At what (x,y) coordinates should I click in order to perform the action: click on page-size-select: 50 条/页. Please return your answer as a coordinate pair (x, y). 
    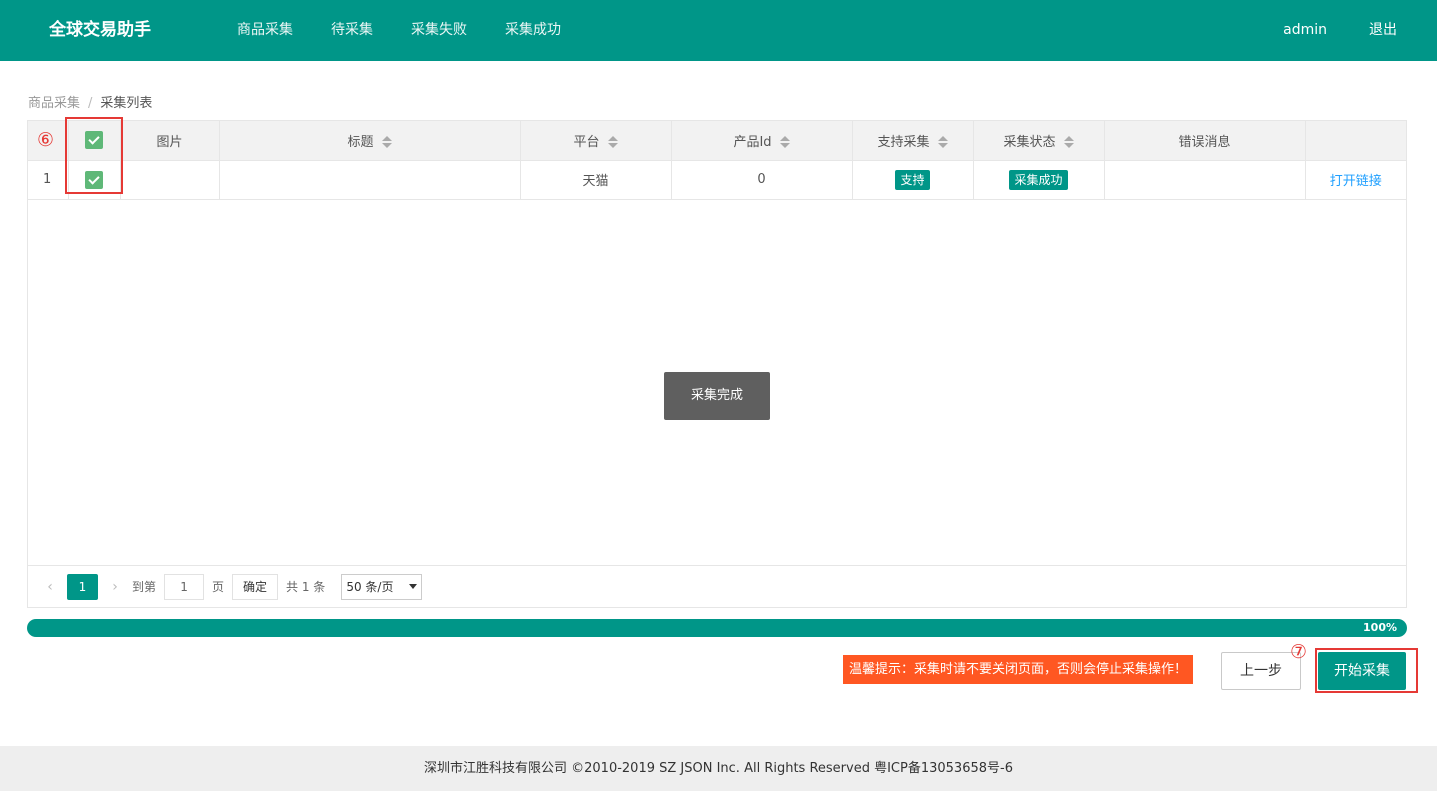
    Looking at the image, I should click on (382, 586).